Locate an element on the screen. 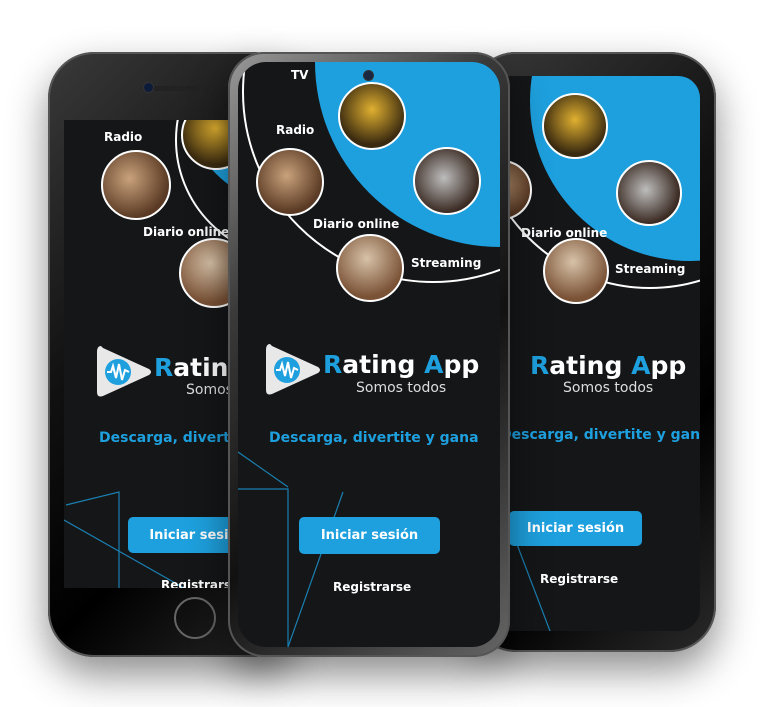 The image size is (769, 707). label-tv: TV is located at coordinates (300, 75).